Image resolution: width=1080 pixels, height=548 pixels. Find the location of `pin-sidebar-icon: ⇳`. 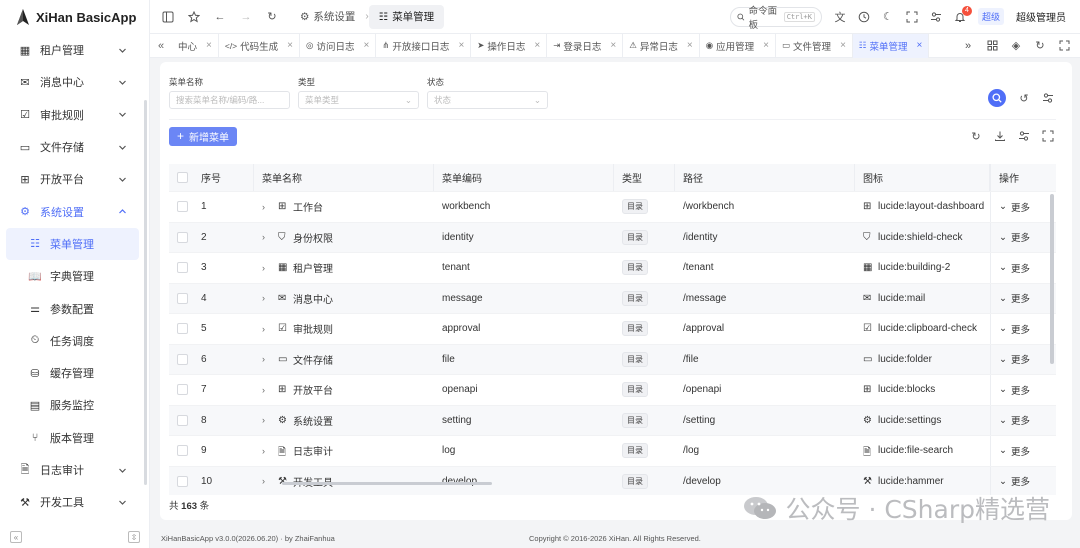

pin-sidebar-icon: ⇳ is located at coordinates (134, 537).